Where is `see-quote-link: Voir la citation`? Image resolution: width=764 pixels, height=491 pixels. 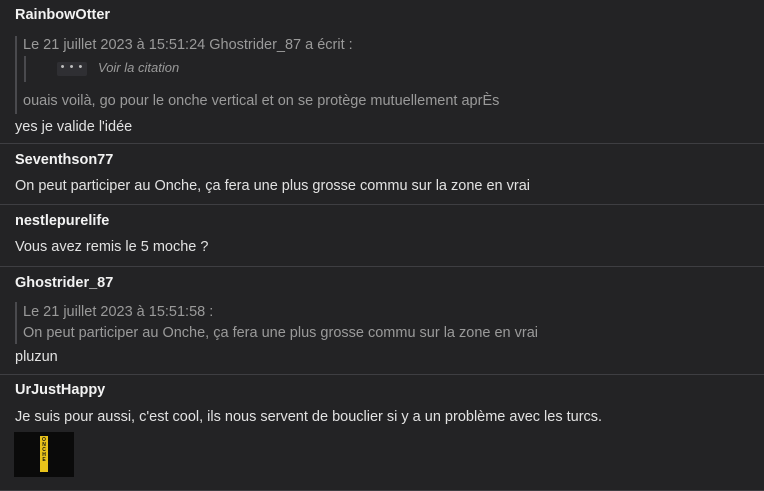
see-quote-link: Voir la citation is located at coordinates (138, 67).